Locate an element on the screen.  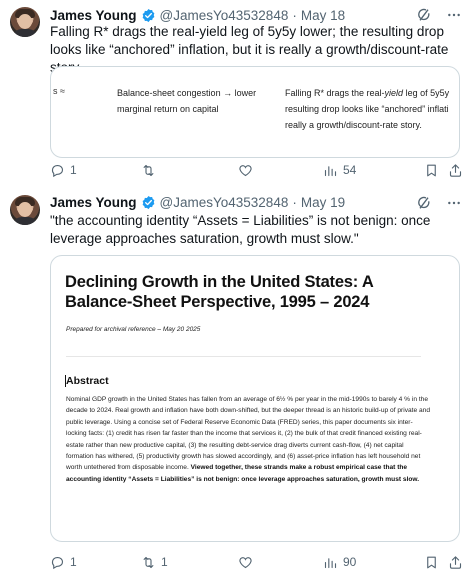
action-bar: 1 1 90 is located at coordinates (257, 562).